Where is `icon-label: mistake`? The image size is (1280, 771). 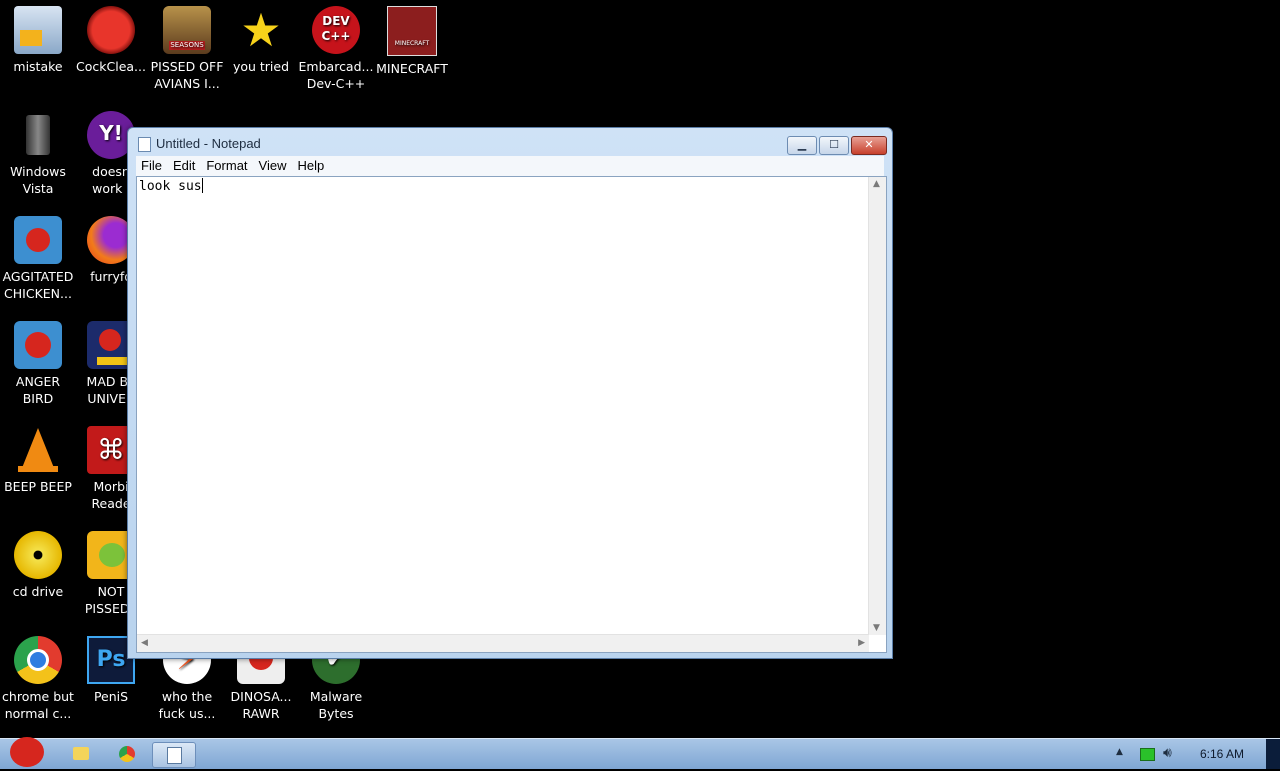 icon-label: mistake is located at coordinates (38, 66).